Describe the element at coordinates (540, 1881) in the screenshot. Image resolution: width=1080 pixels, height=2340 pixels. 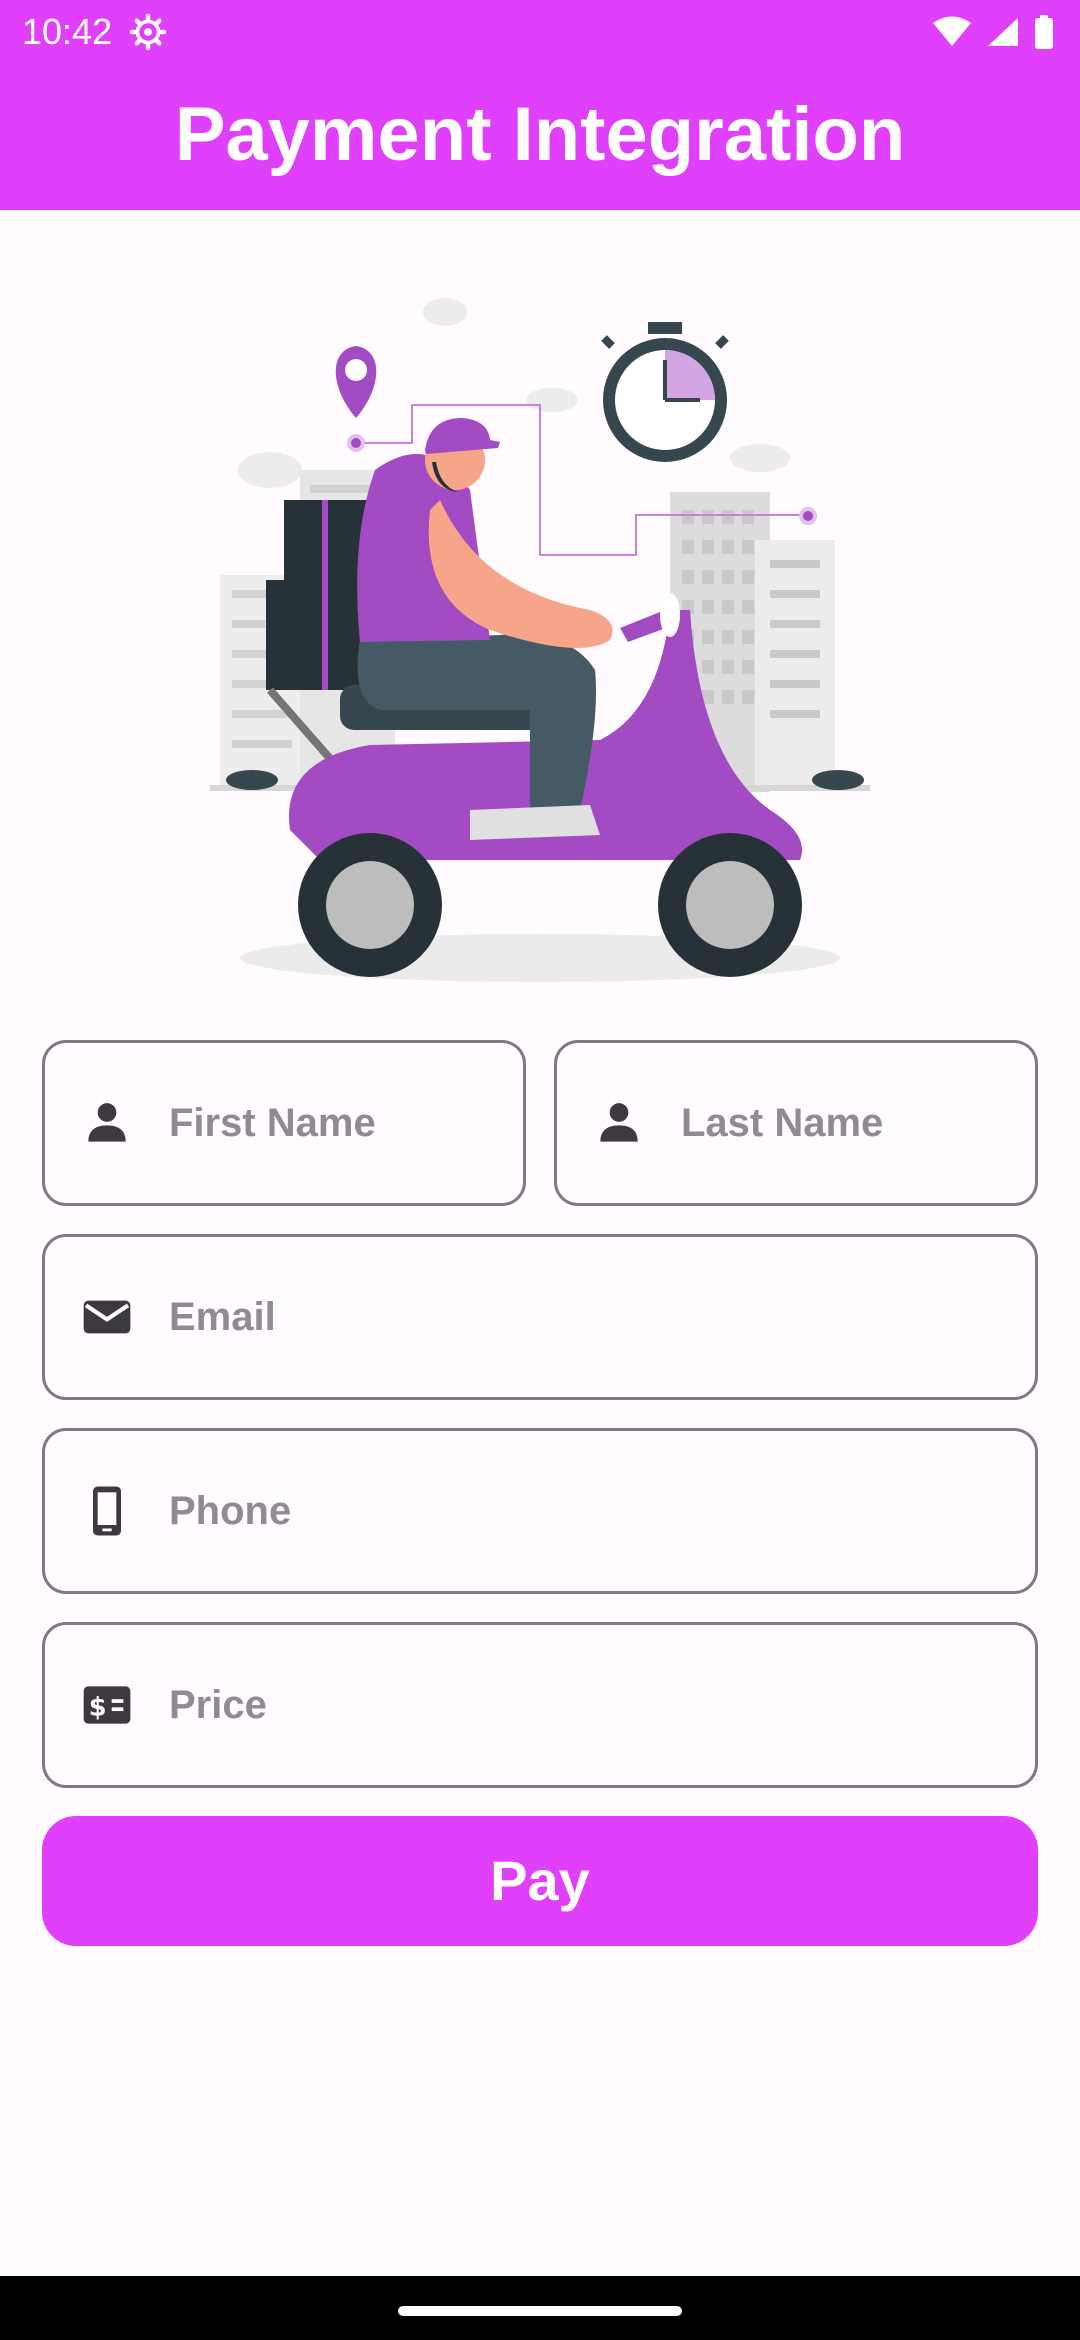
I see `pay-button: Pay` at that location.